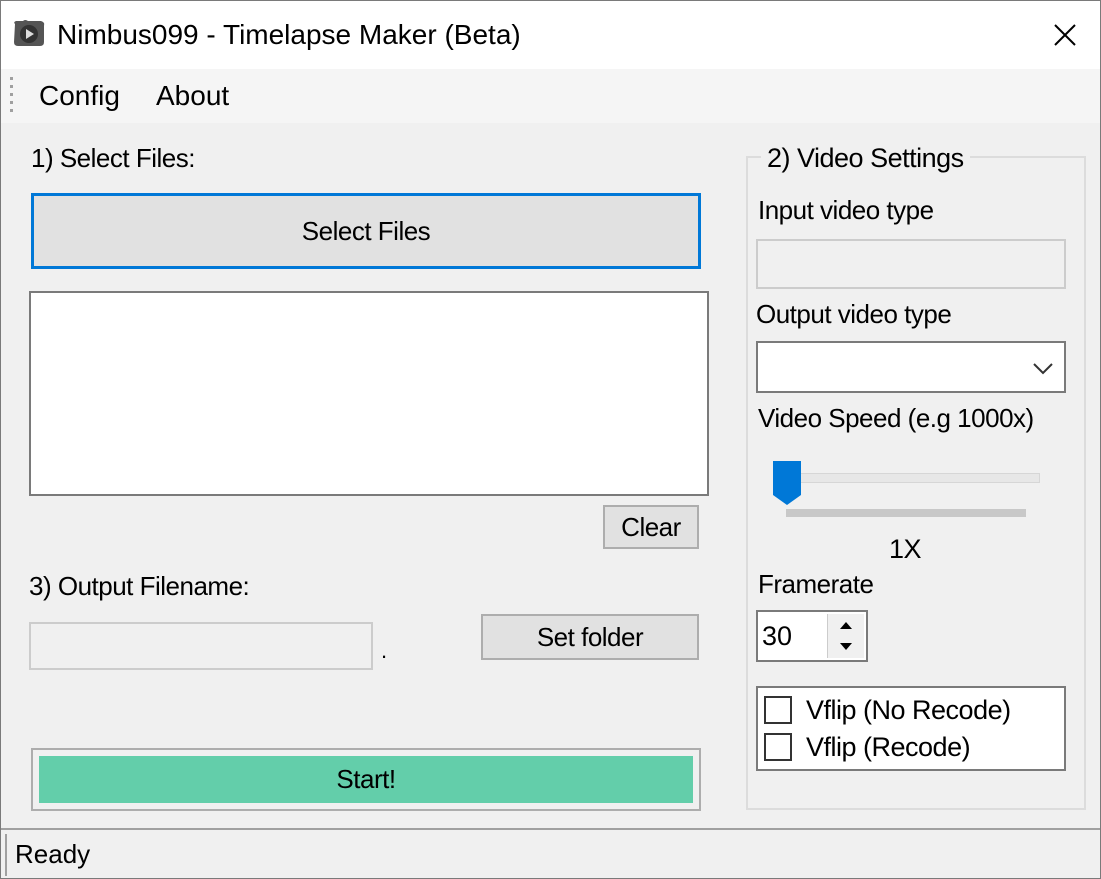  I want to click on vflip-recode-label: Vflip (Recode), so click(888, 746).